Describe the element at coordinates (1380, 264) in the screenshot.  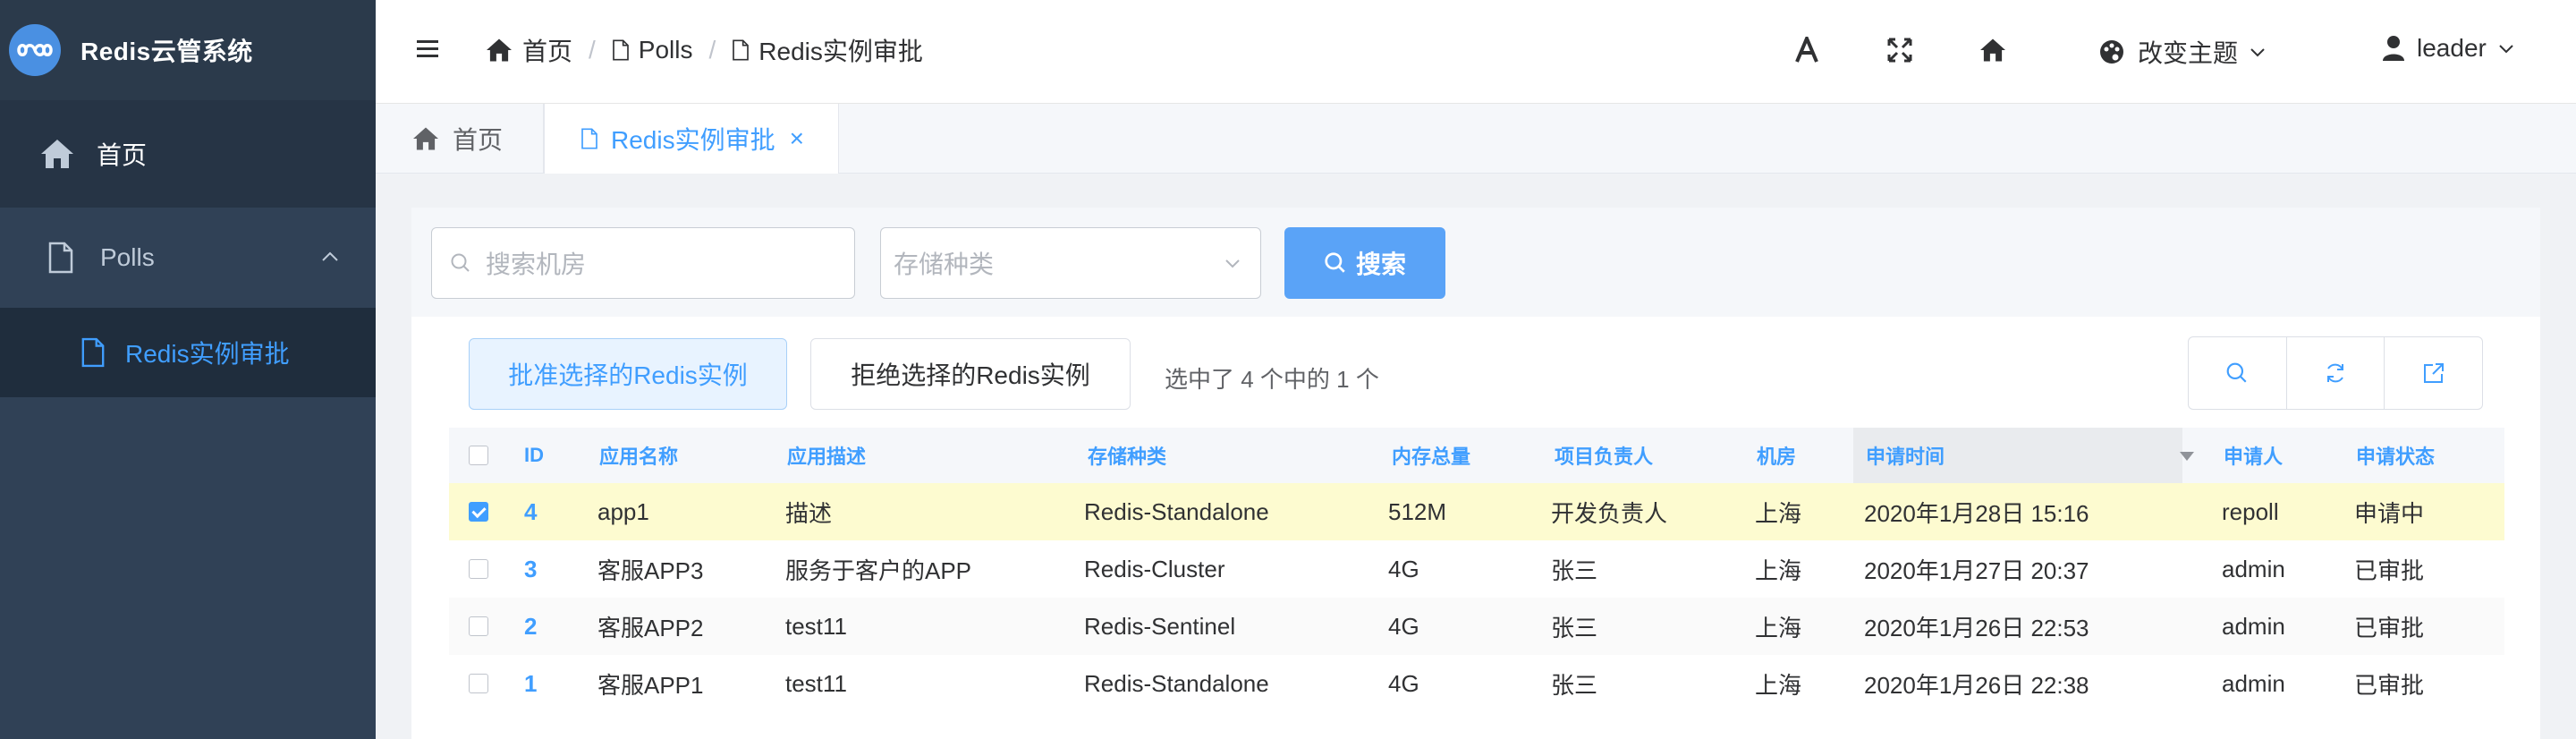
I see `search-button-label: 搜索` at that location.